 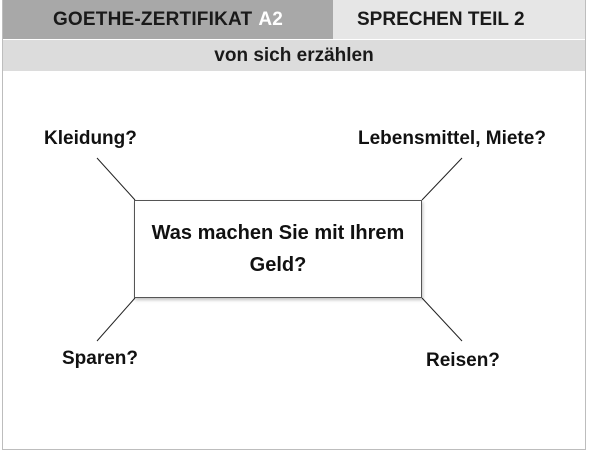 I want to click on keyword-saving: Sparen?, so click(x=100, y=358).